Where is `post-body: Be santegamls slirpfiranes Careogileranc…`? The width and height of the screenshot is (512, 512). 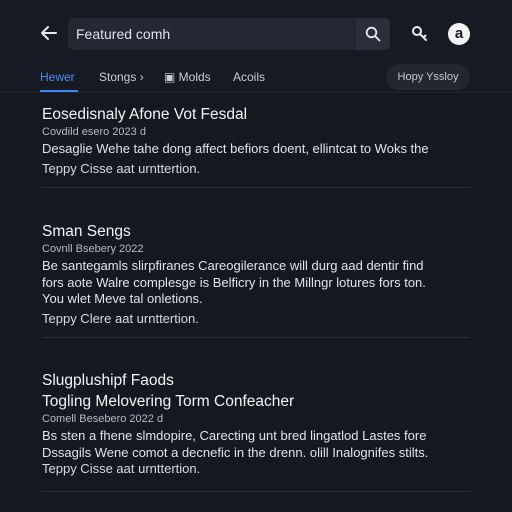 post-body: Be santegamls slirpfiranes Careogileranc… is located at coordinates (256, 283).